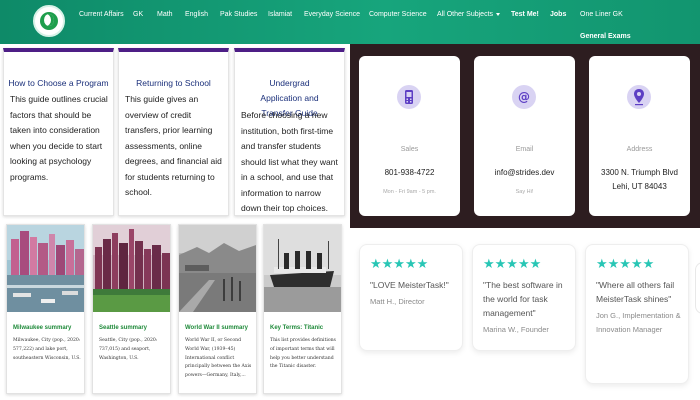  I want to click on nav-current-affairs: Current Affairs, so click(101, 14).